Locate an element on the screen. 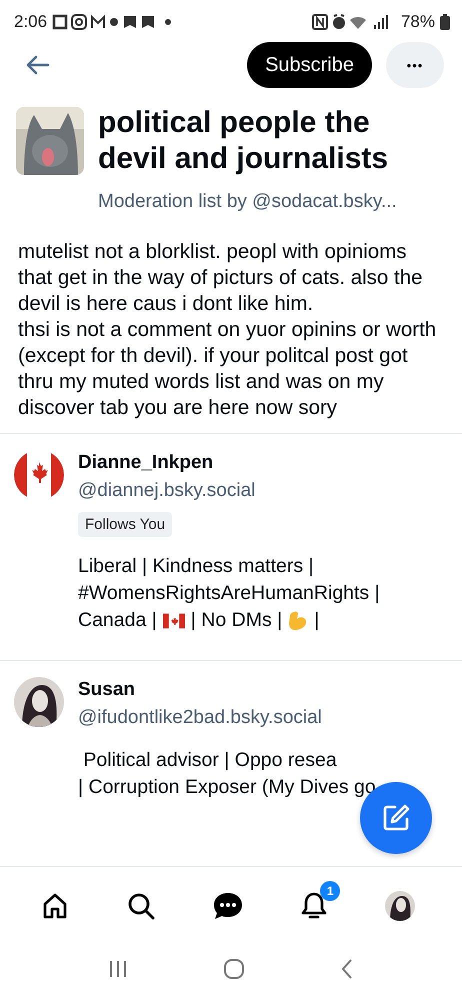 The width and height of the screenshot is (462, 1000). member-bio-text: Canada | is located at coordinates (117, 620).